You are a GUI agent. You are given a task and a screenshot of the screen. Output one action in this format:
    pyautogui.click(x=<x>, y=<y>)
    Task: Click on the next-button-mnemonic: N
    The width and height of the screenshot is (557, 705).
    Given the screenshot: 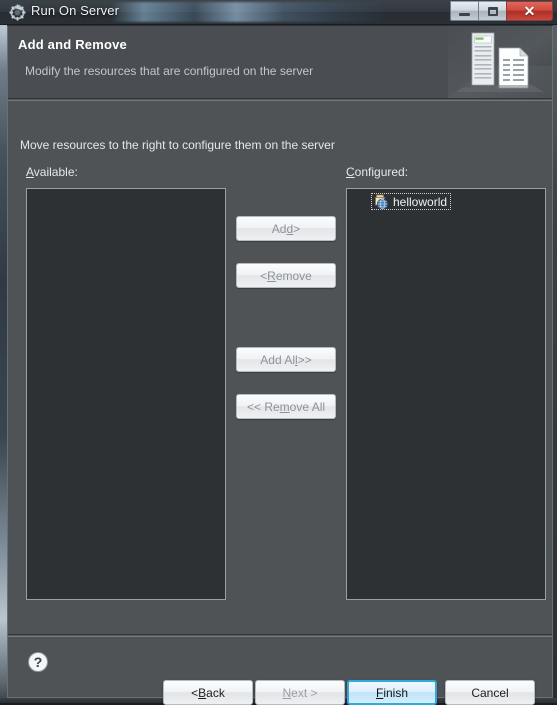 What is the action you would take?
    pyautogui.click(x=287, y=692)
    